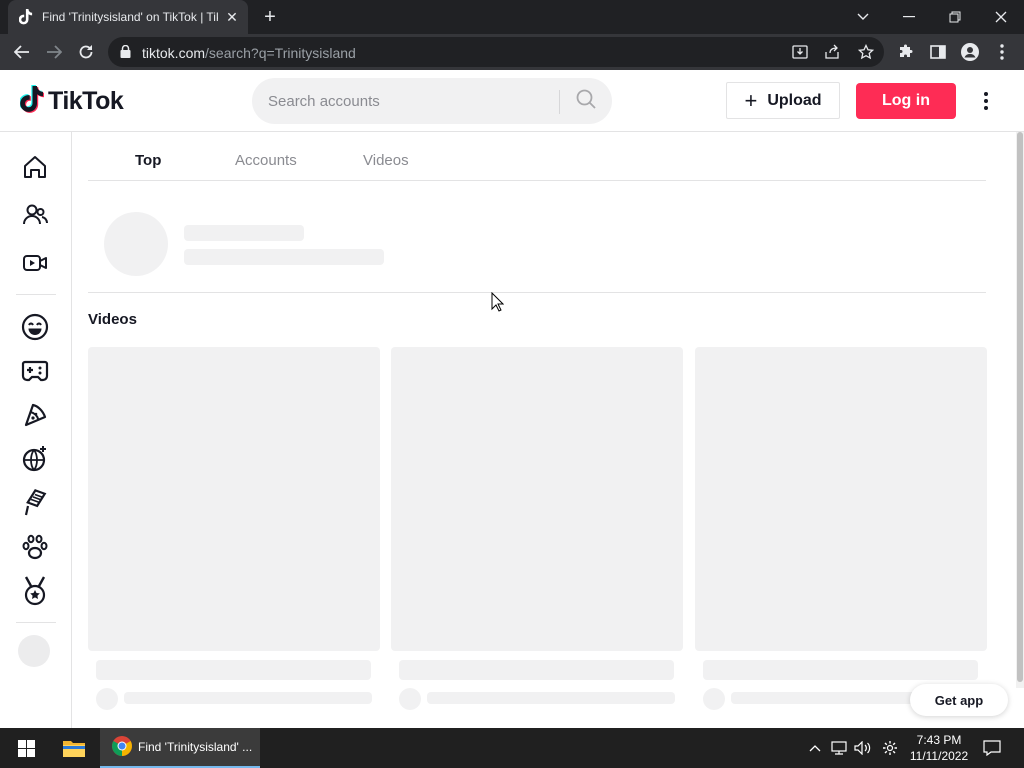  What do you see at coordinates (559, 102) in the screenshot?
I see `search-divider` at bounding box center [559, 102].